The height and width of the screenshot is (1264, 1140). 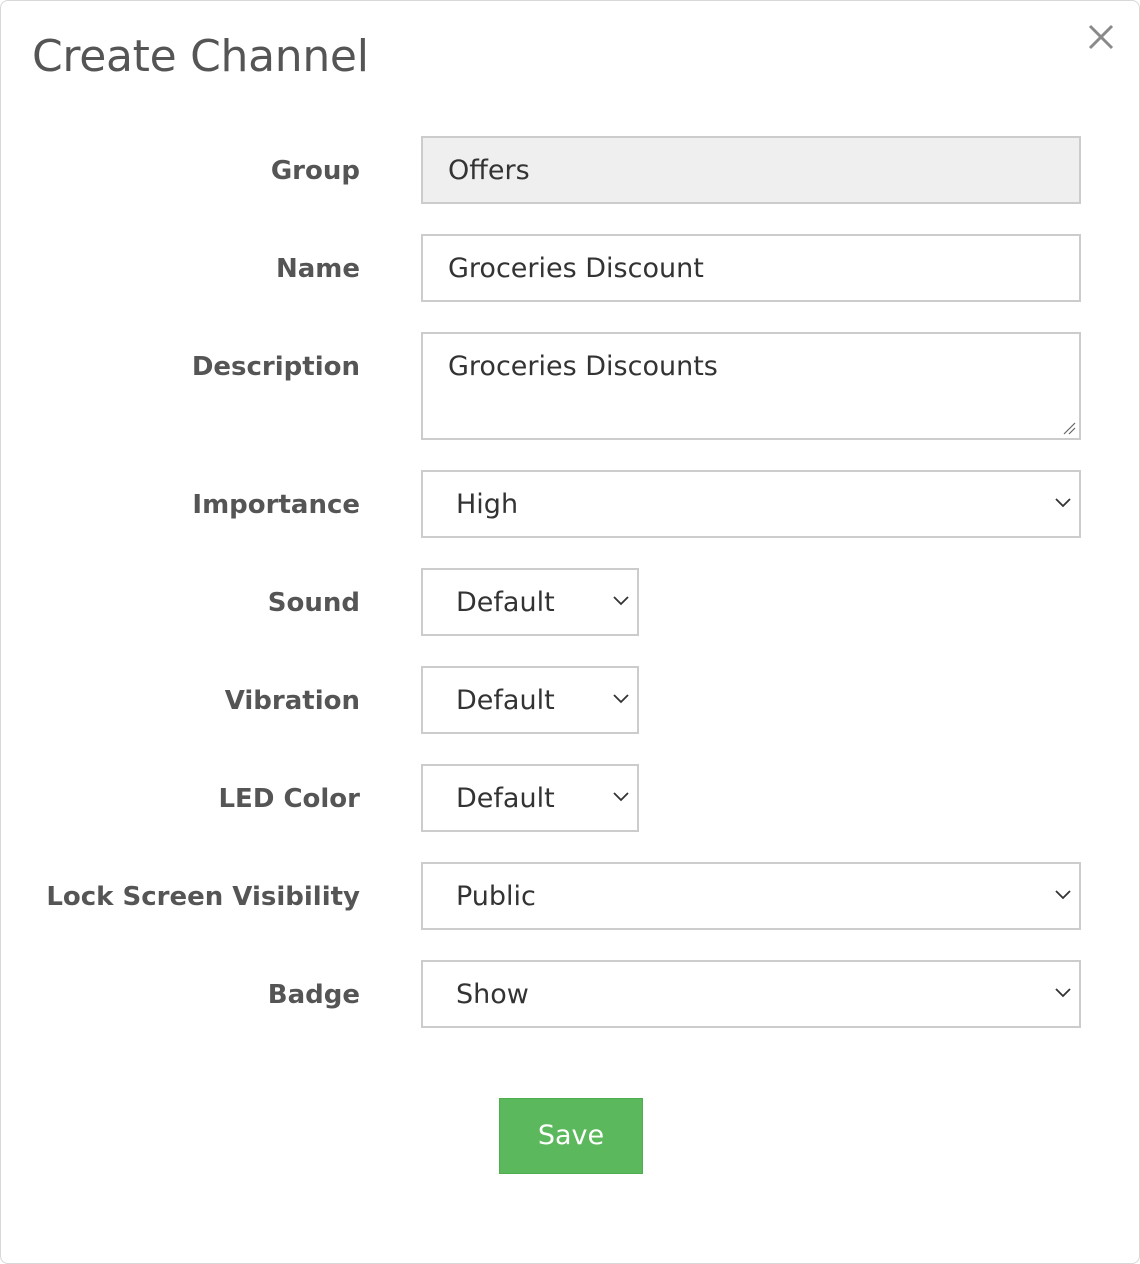 I want to click on lock-screen-visibility-label: Lock Screen Visibility, so click(x=203, y=897).